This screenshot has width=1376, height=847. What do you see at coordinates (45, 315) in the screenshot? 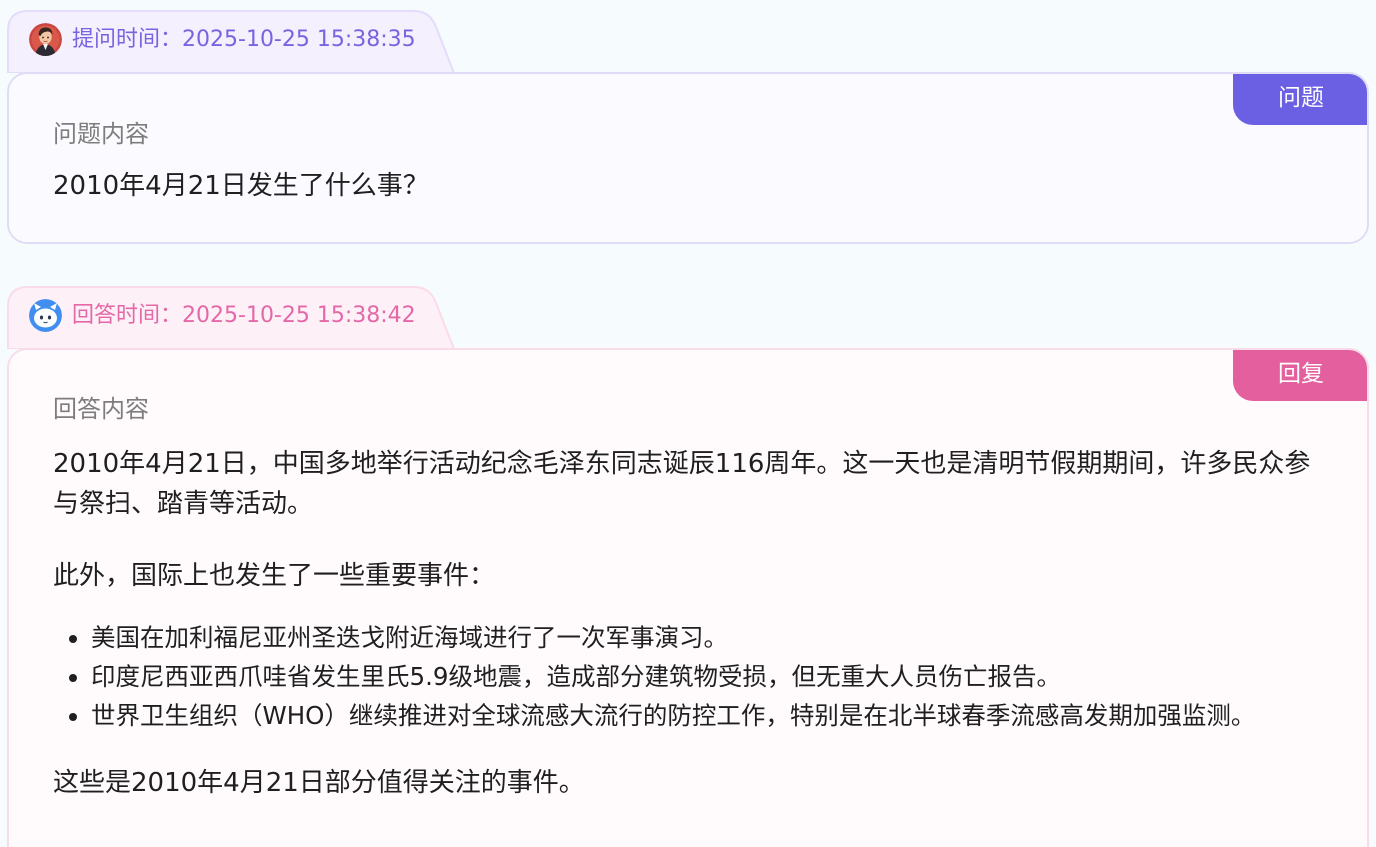
I see `robot-avatar-icon` at bounding box center [45, 315].